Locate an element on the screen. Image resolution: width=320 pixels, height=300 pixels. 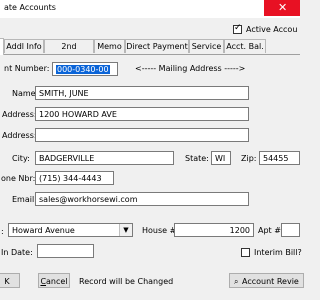
city-label: City: is located at coordinates (21, 158).